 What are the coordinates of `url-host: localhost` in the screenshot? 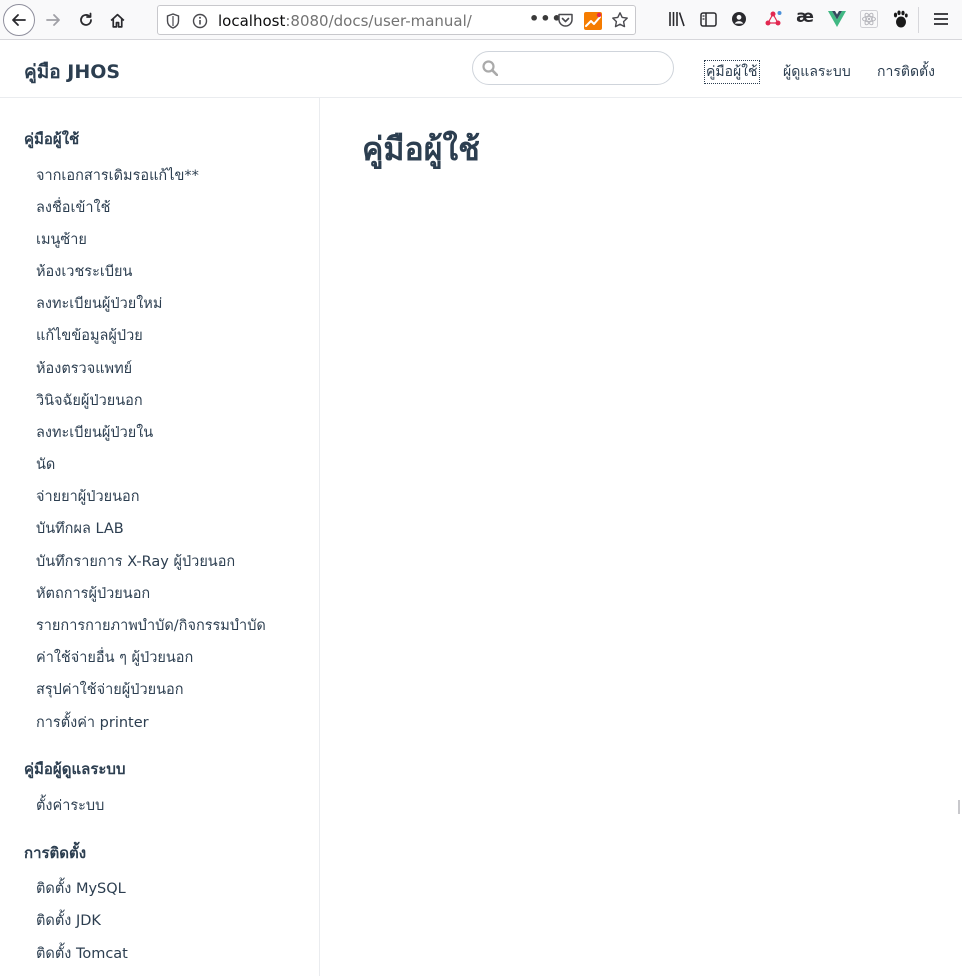 It's located at (252, 21).